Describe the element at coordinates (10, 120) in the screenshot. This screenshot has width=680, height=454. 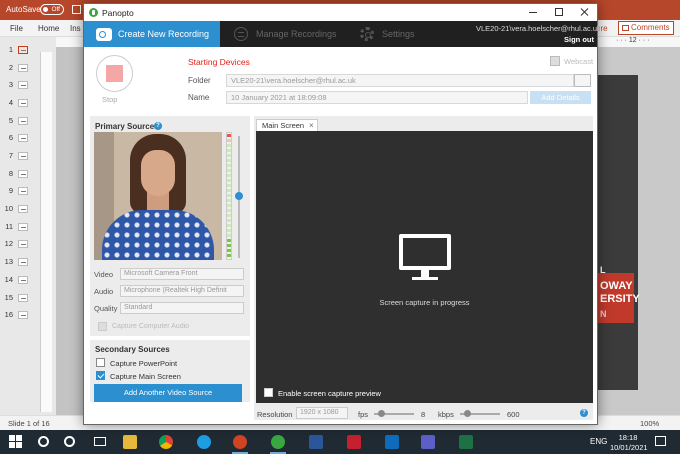
I see `slide-number: 5` at that location.